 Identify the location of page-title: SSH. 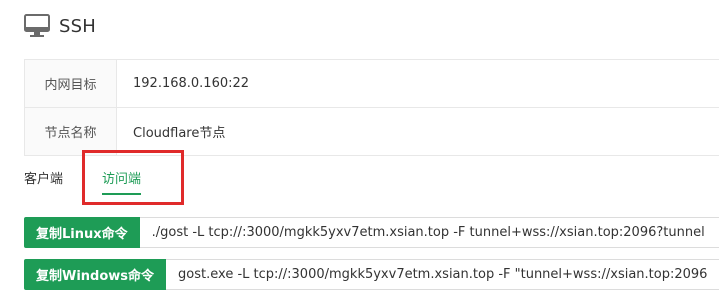
(77, 26).